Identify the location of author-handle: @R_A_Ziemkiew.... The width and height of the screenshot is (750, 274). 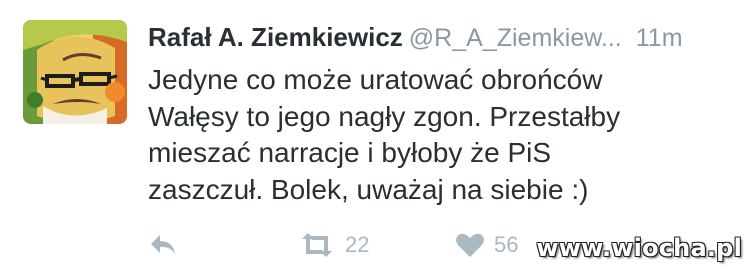
(515, 38).